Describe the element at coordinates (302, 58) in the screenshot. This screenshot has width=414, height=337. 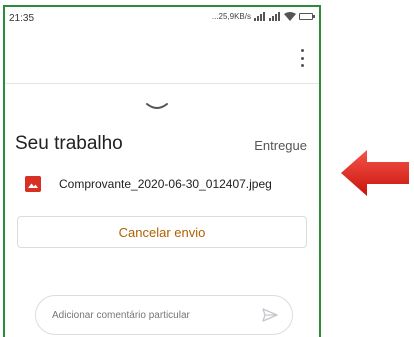
I see `more-vert-icon` at that location.